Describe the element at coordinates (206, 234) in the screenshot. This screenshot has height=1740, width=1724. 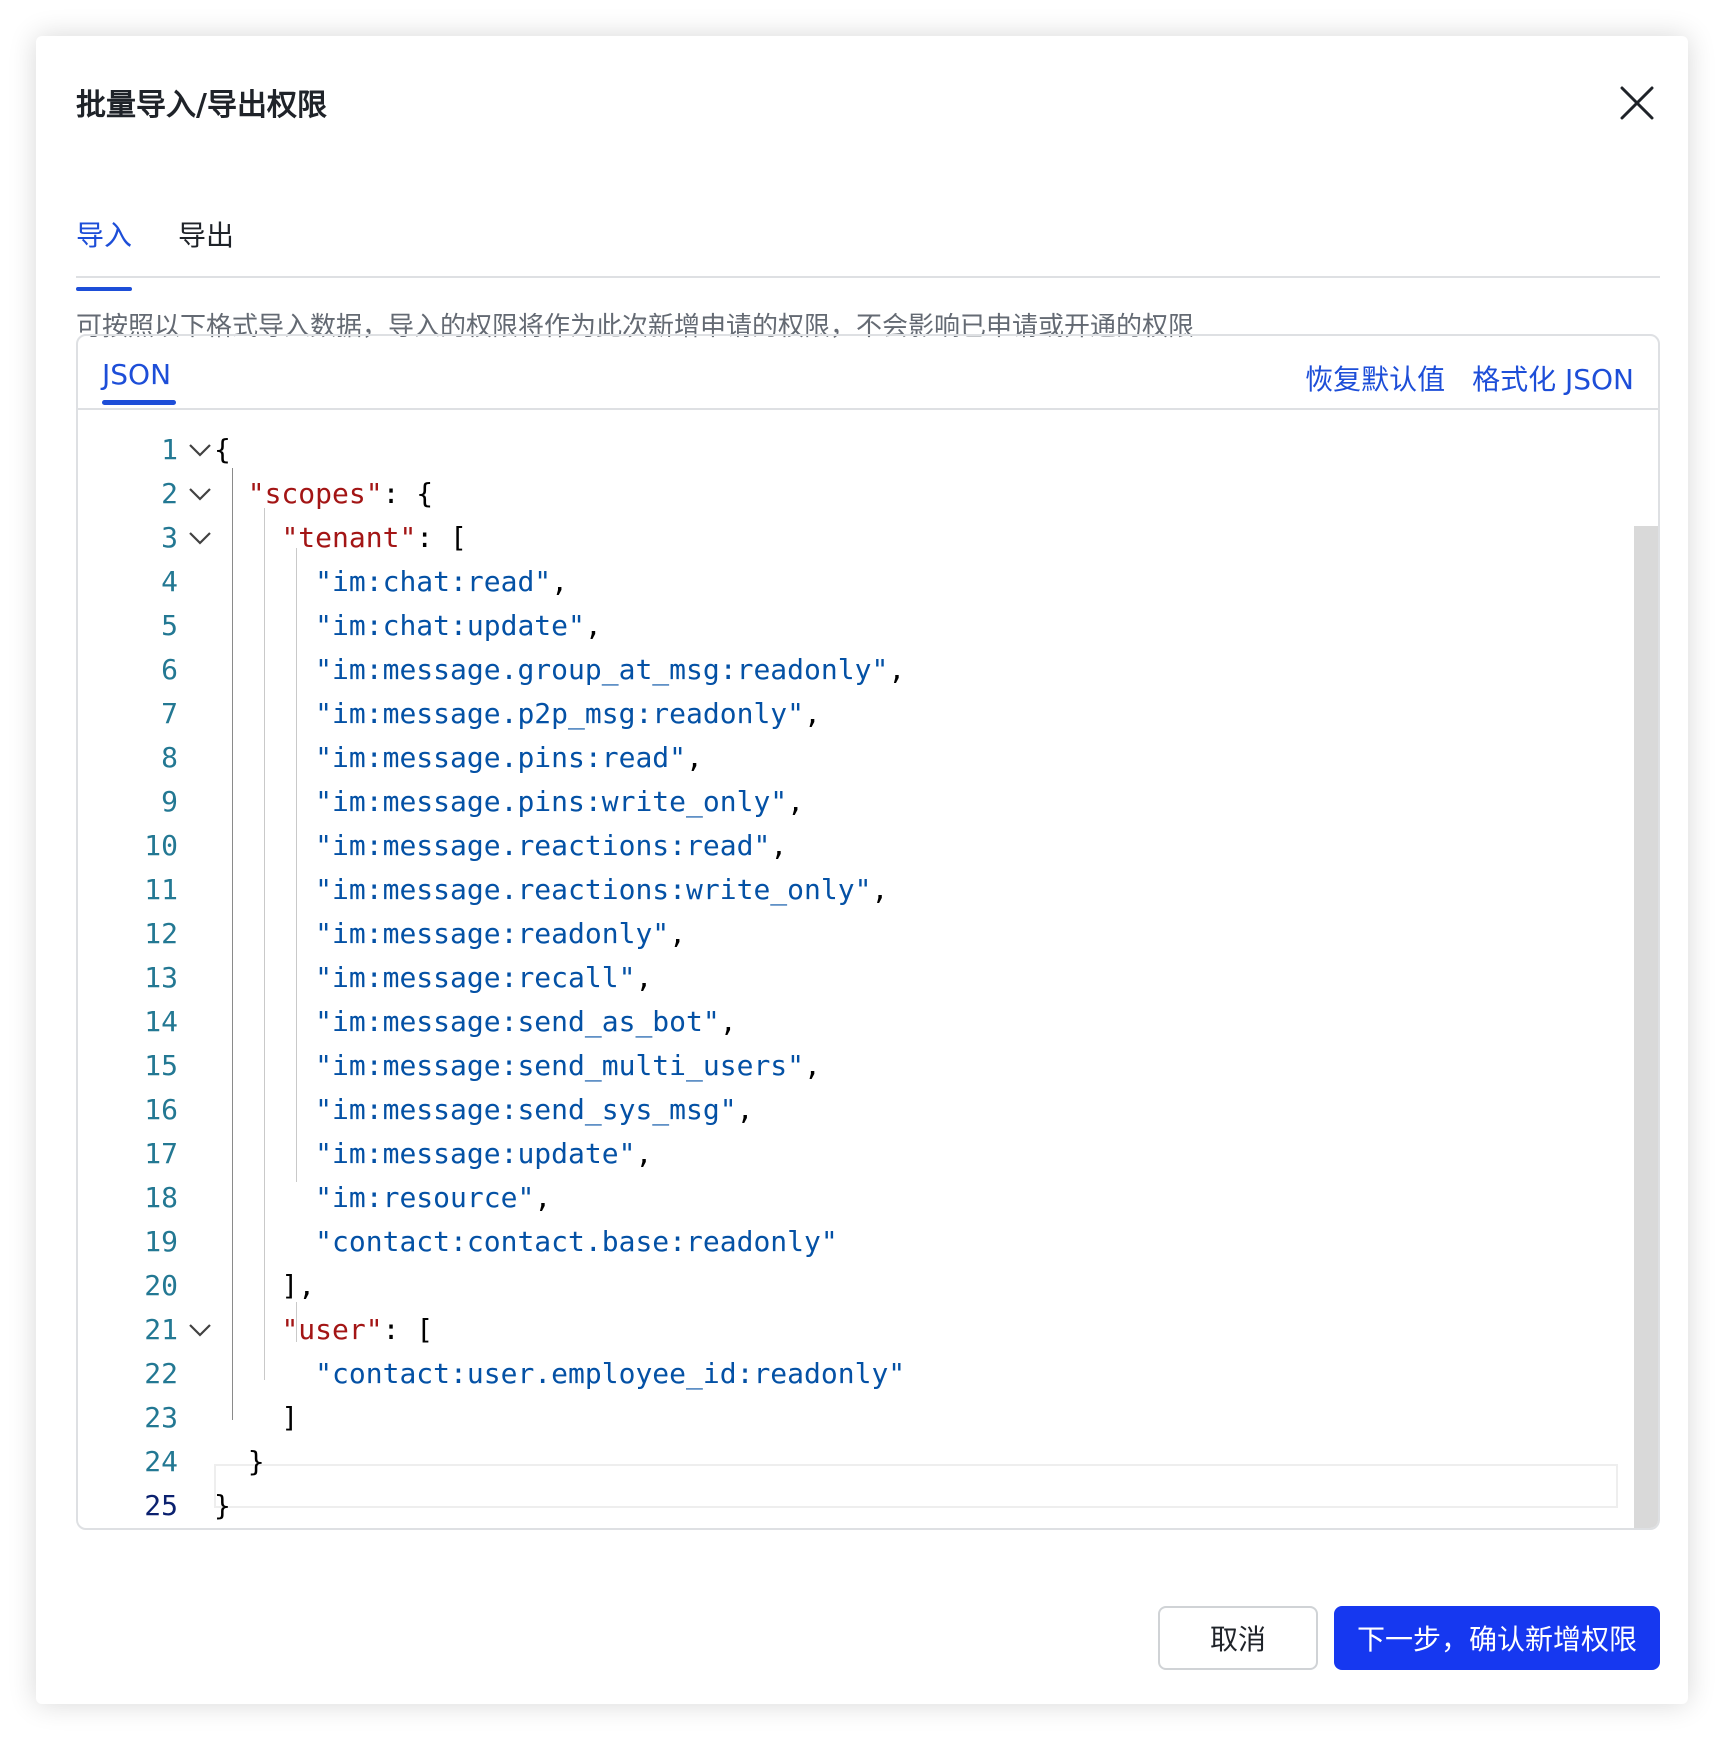
I see `tab-export: 导出` at that location.